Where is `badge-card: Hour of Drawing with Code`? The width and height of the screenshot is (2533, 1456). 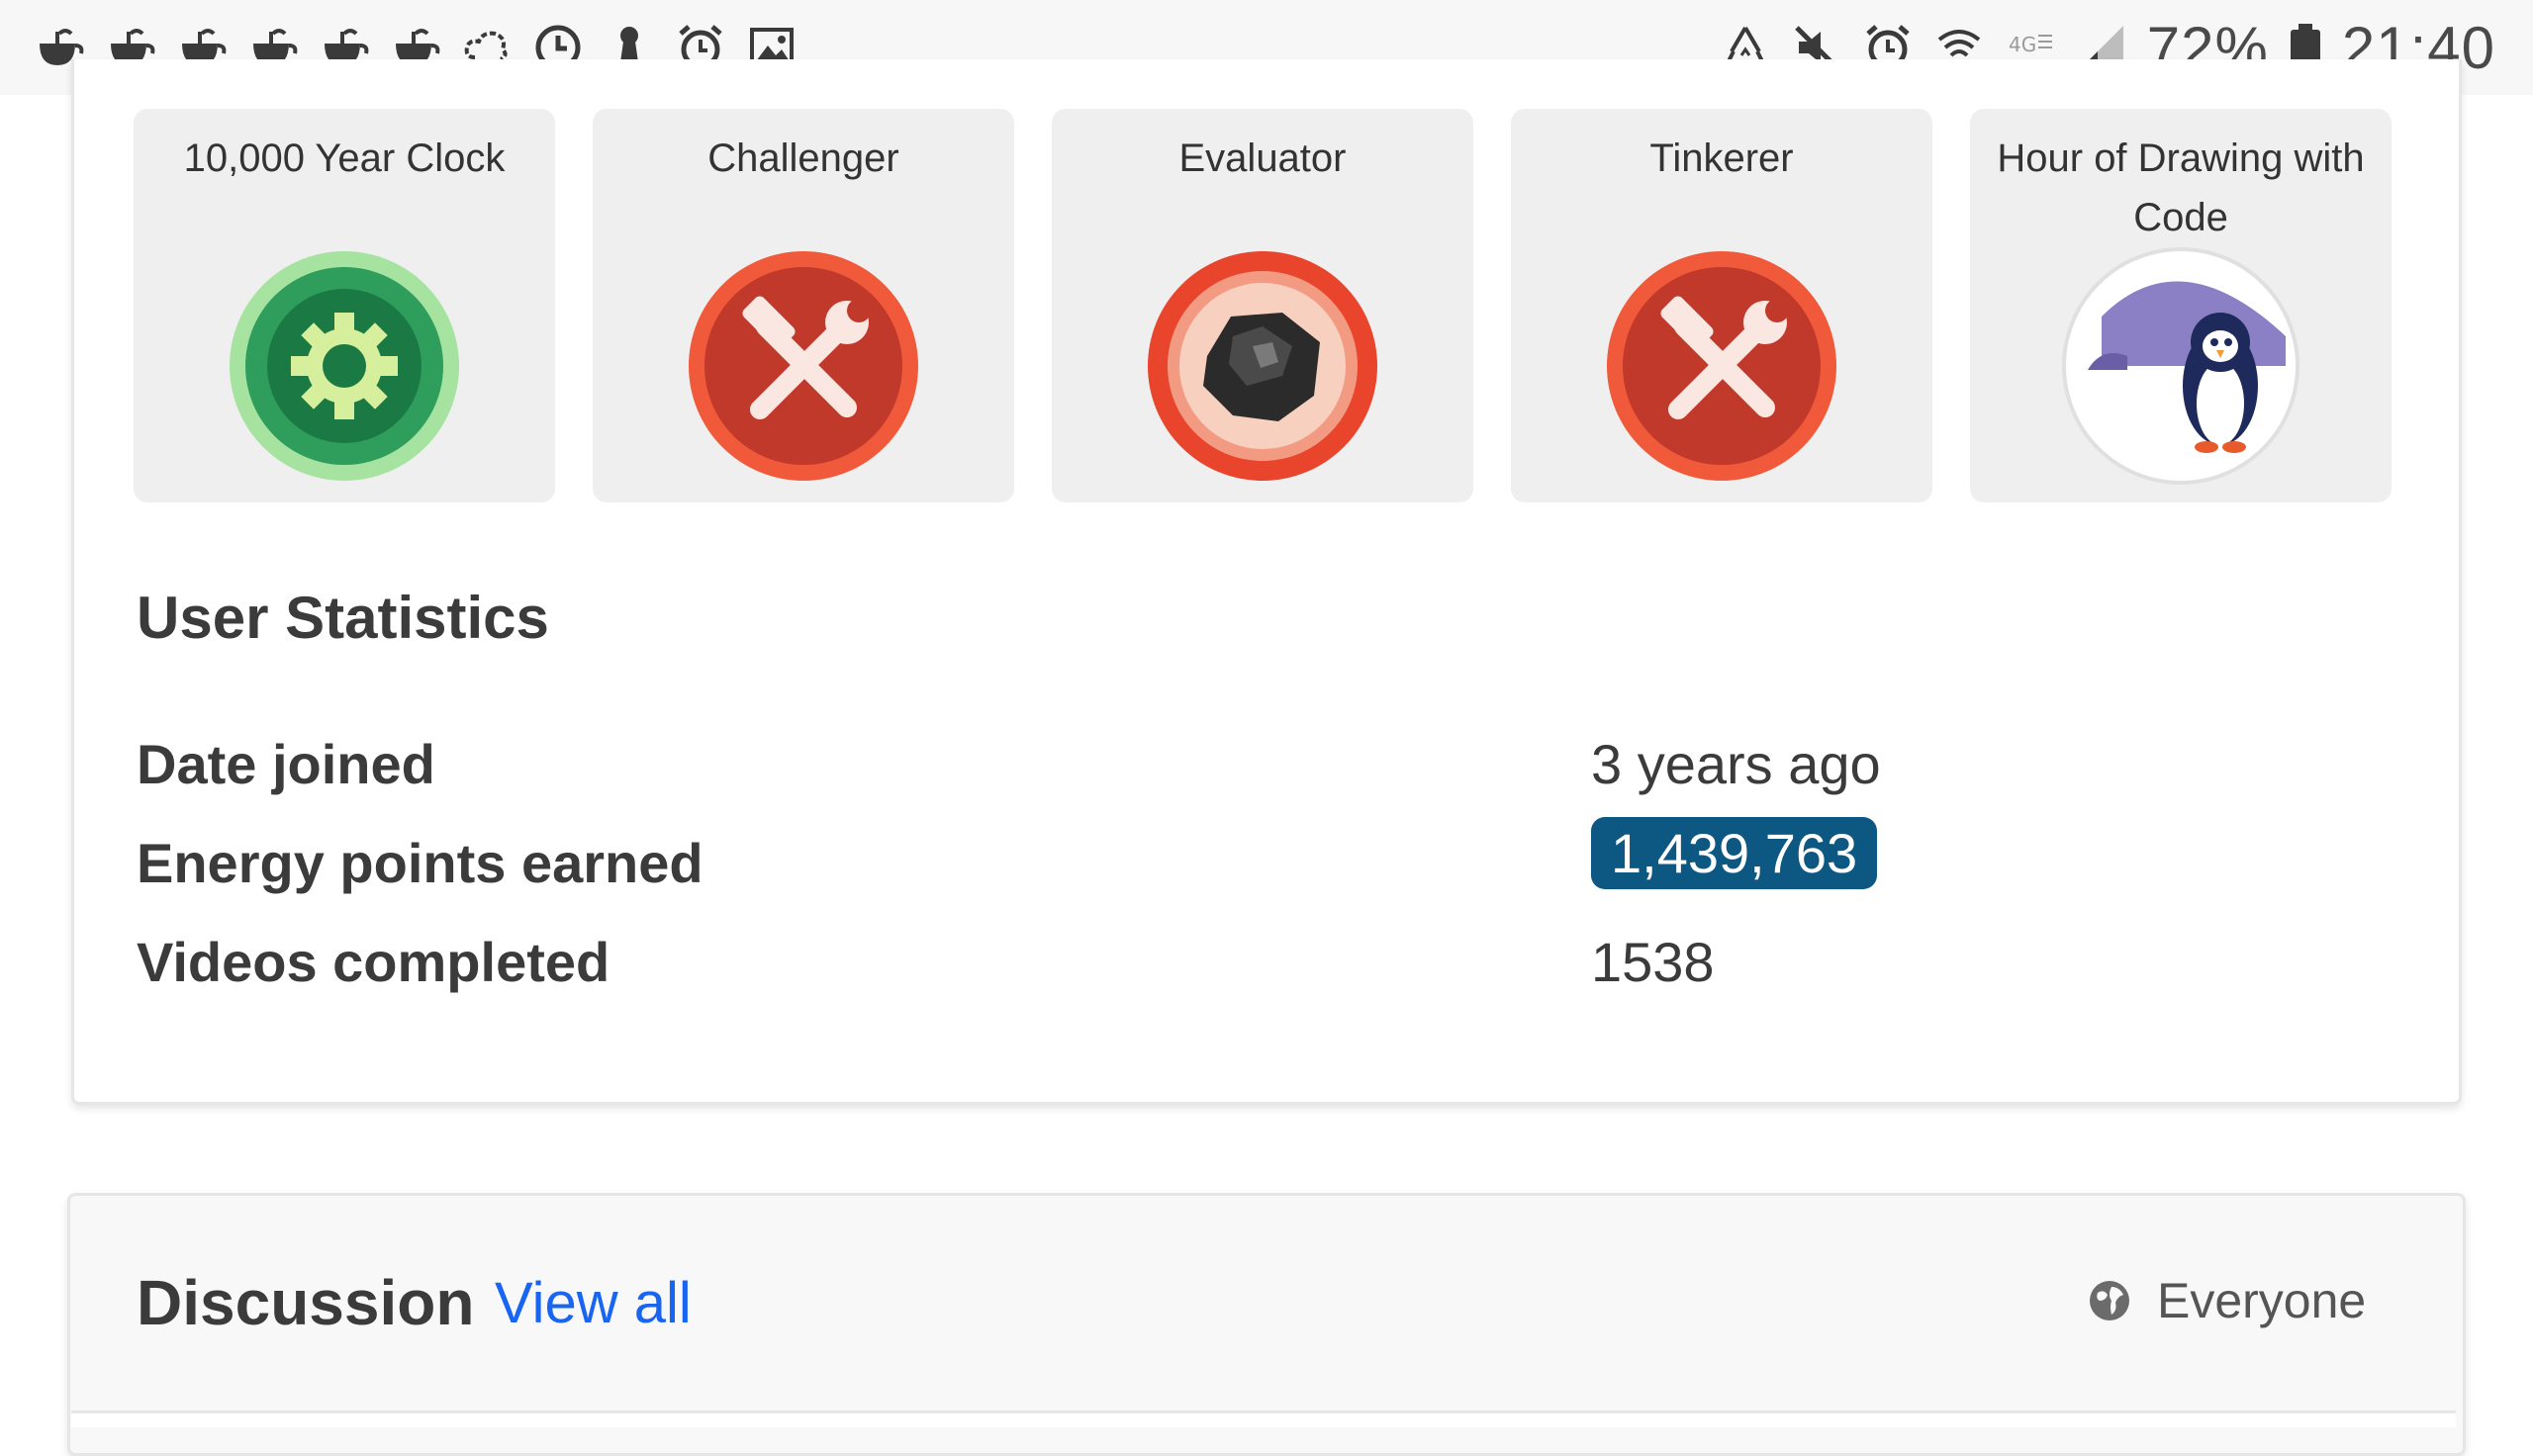
badge-card: Hour of Drawing with Code is located at coordinates (2181, 305).